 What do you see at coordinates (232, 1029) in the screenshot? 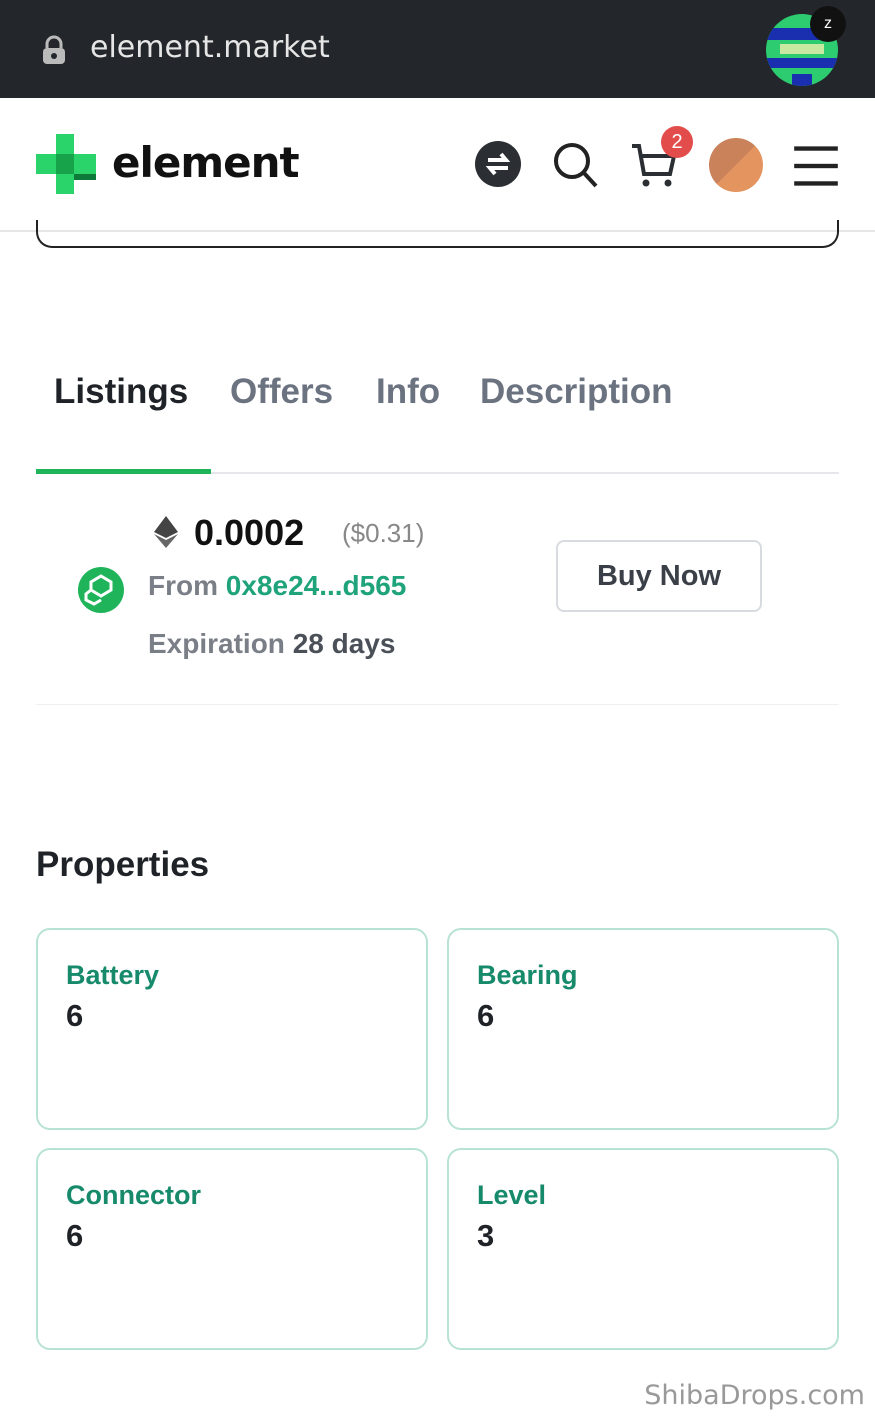
I see `property-card: Battery 6` at bounding box center [232, 1029].